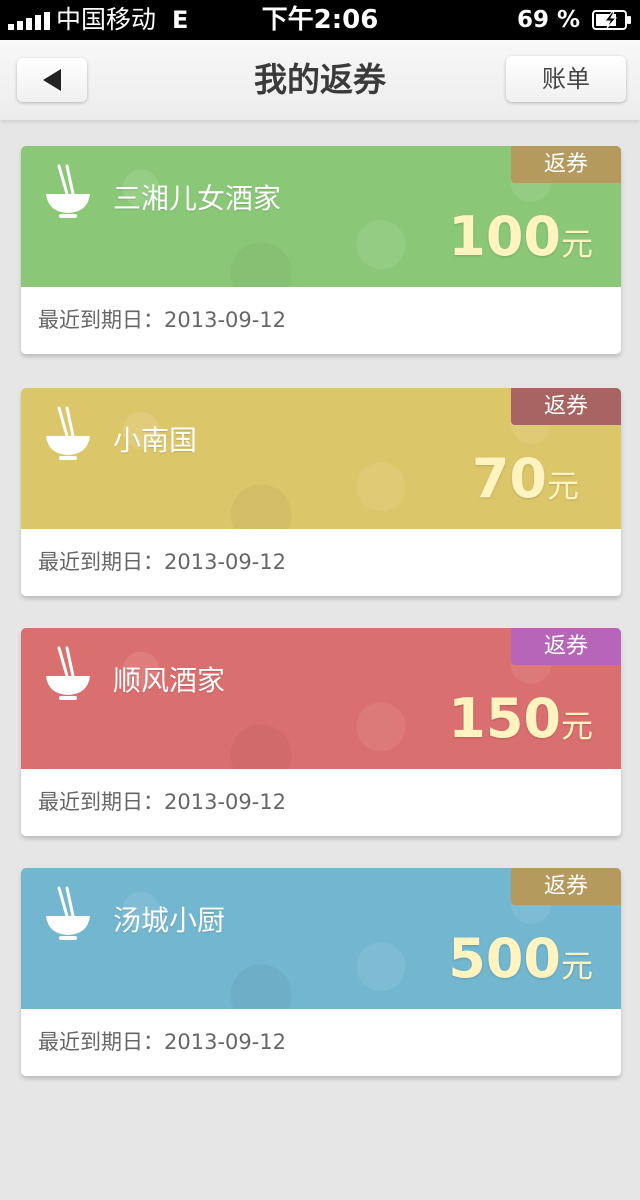 This screenshot has height=1200, width=640. What do you see at coordinates (504, 958) in the screenshot?
I see `amount-value: 500` at bounding box center [504, 958].